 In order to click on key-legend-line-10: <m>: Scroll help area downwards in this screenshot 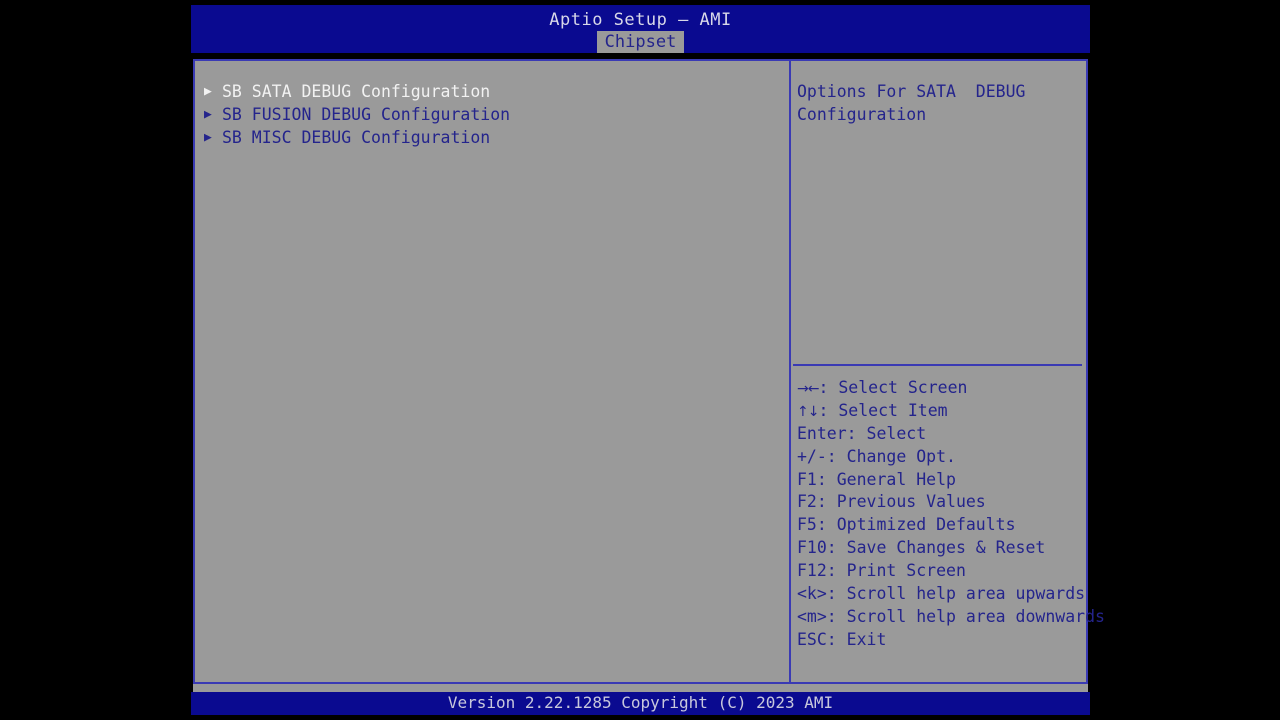, I will do `click(951, 617)`.